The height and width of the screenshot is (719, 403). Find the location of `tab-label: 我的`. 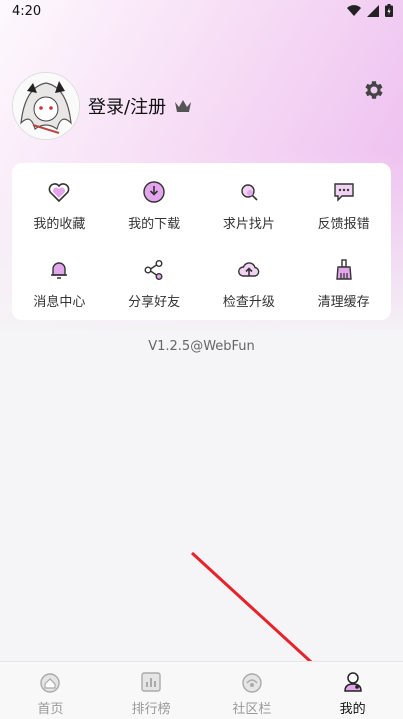

tab-label: 我的 is located at coordinates (352, 709).